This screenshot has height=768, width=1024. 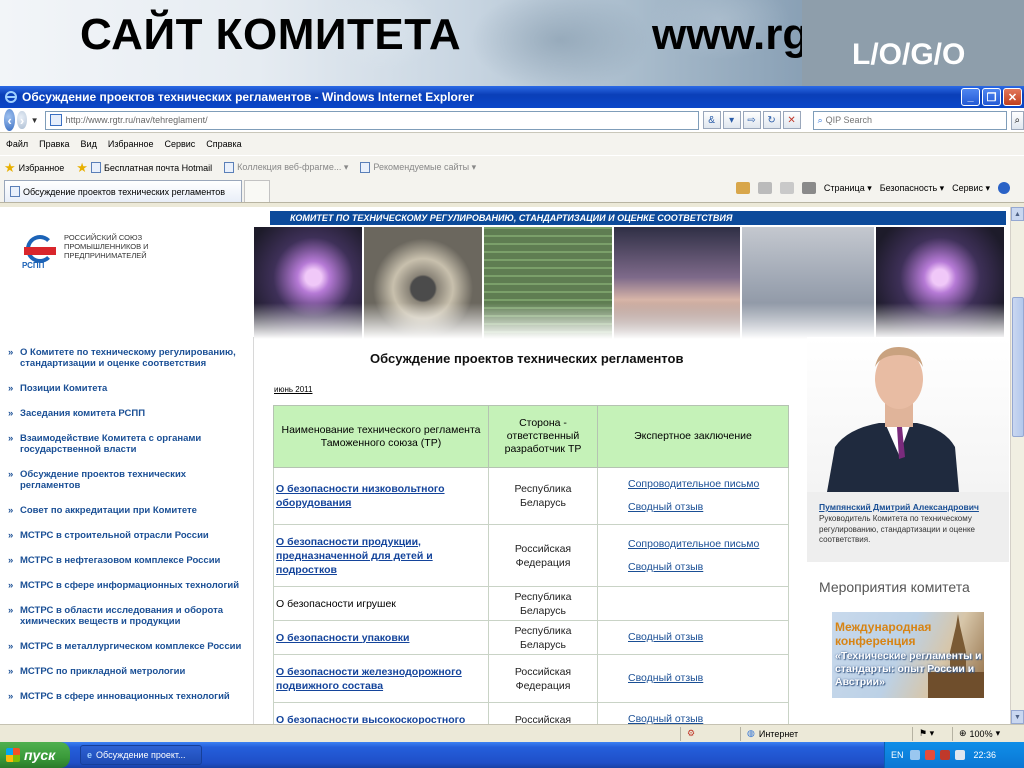 What do you see at coordinates (54, 144) in the screenshot?
I see `menu-edit: Правка` at bounding box center [54, 144].